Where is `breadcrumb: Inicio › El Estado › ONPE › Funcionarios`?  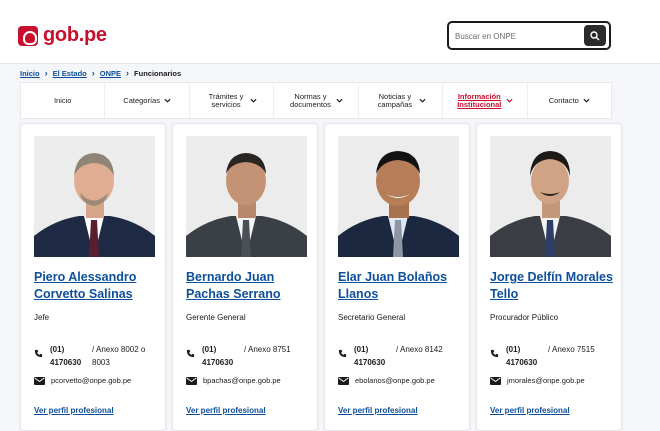 breadcrumb: Inicio › El Estado › ONPE › Funcionarios is located at coordinates (100, 73).